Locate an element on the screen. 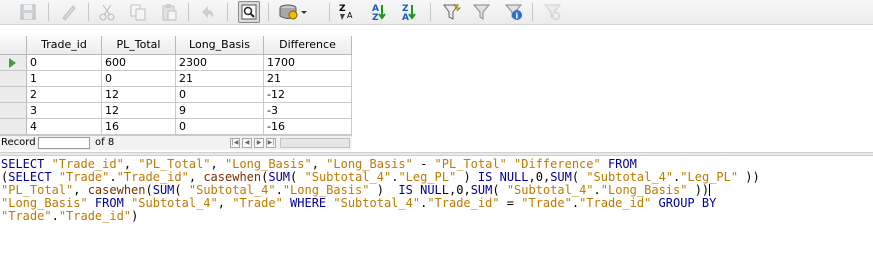 The image size is (873, 271). column-header: Difference is located at coordinates (308, 45).